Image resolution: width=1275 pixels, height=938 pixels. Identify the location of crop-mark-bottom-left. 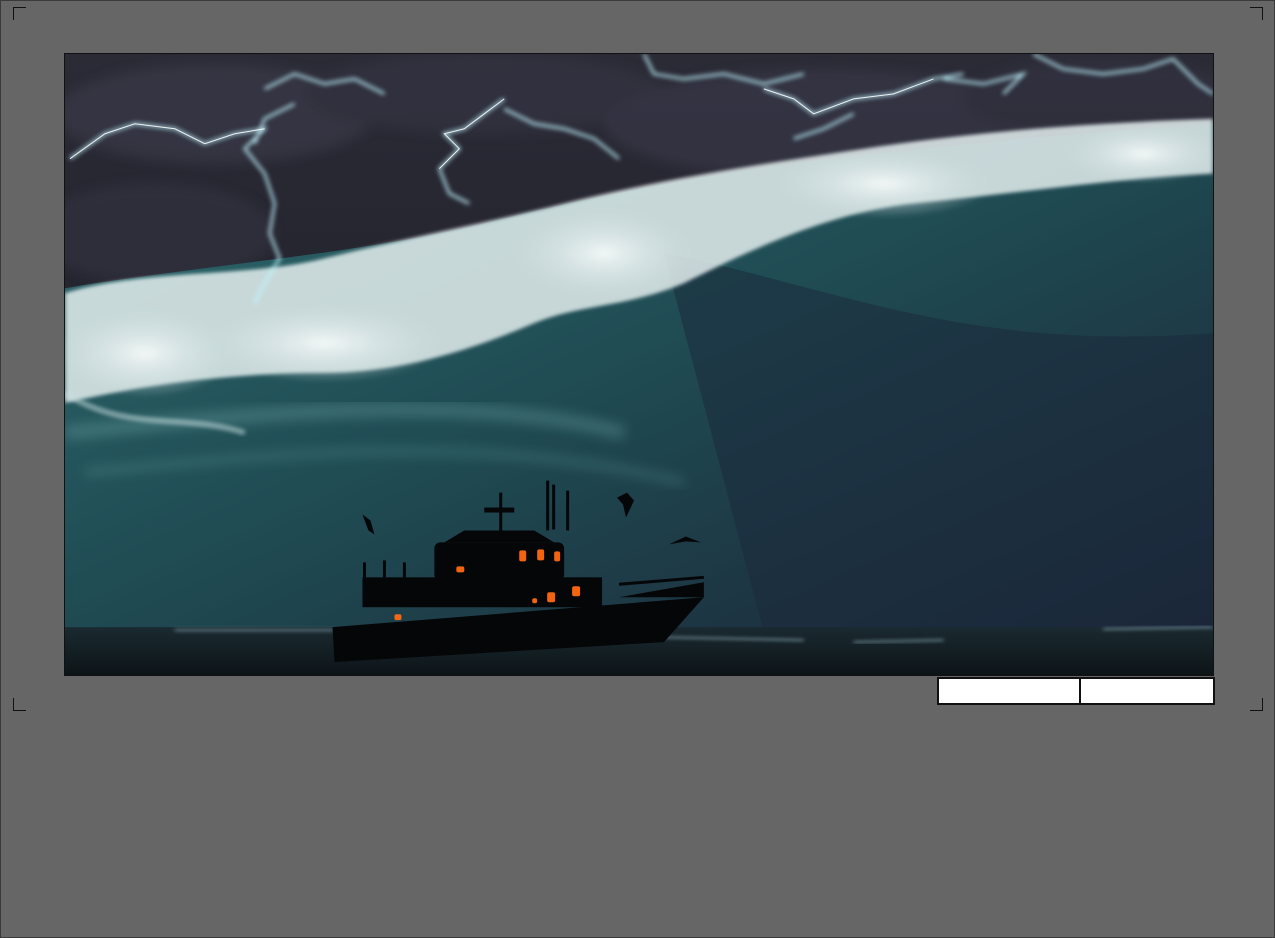
(19, 704).